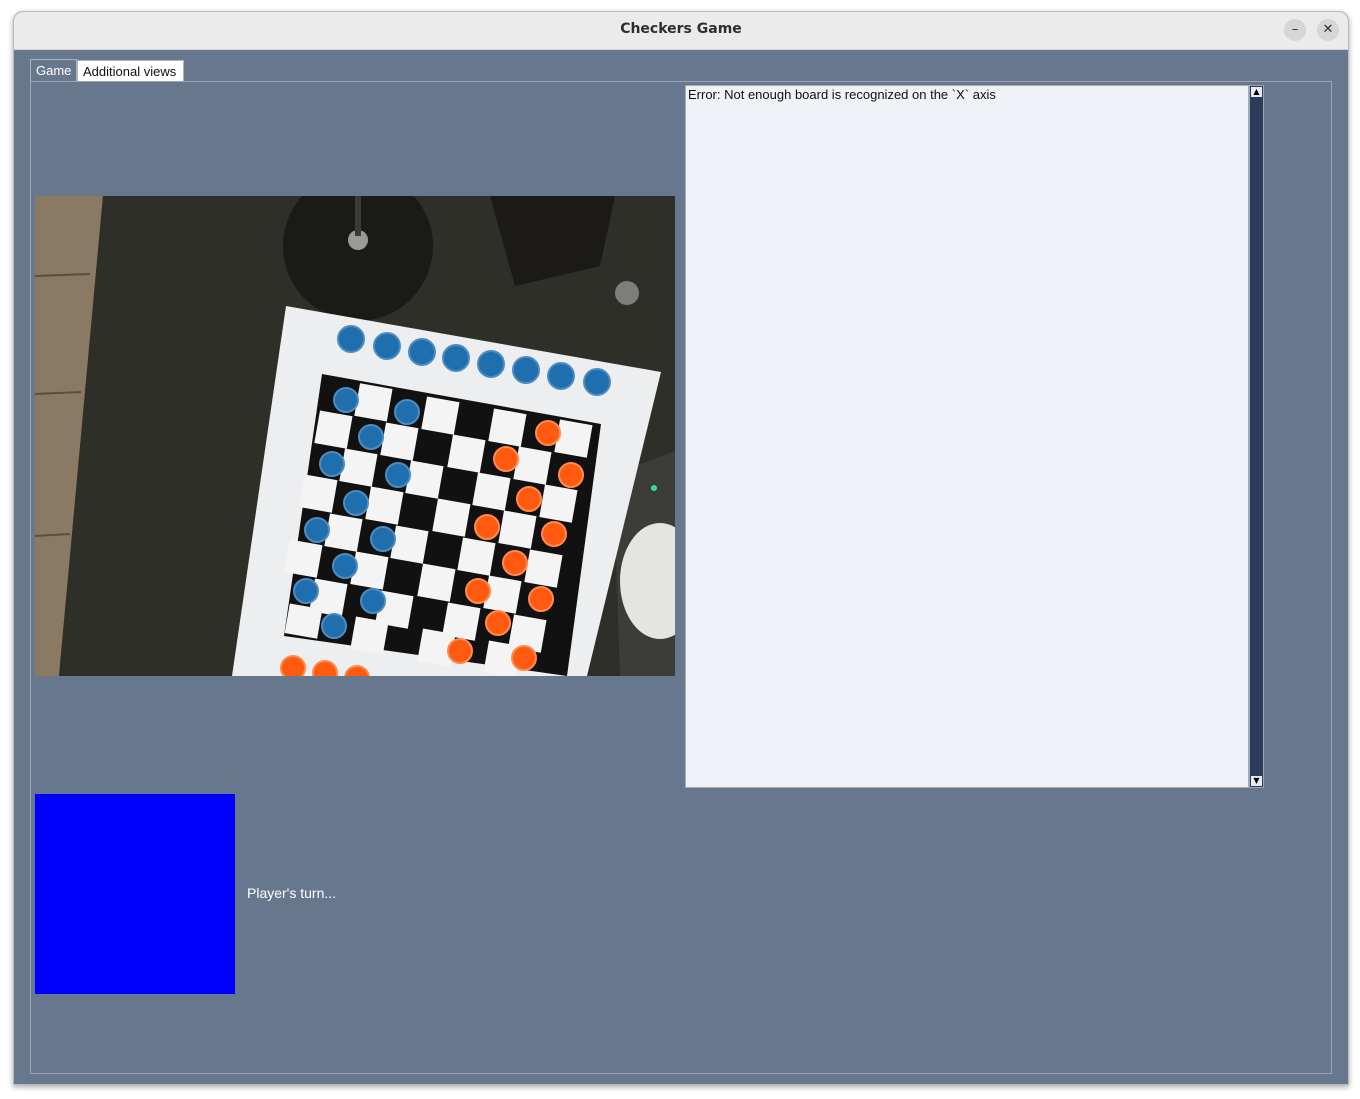  I want to click on title-bar: Checkers Game – ✕, so click(681, 31).